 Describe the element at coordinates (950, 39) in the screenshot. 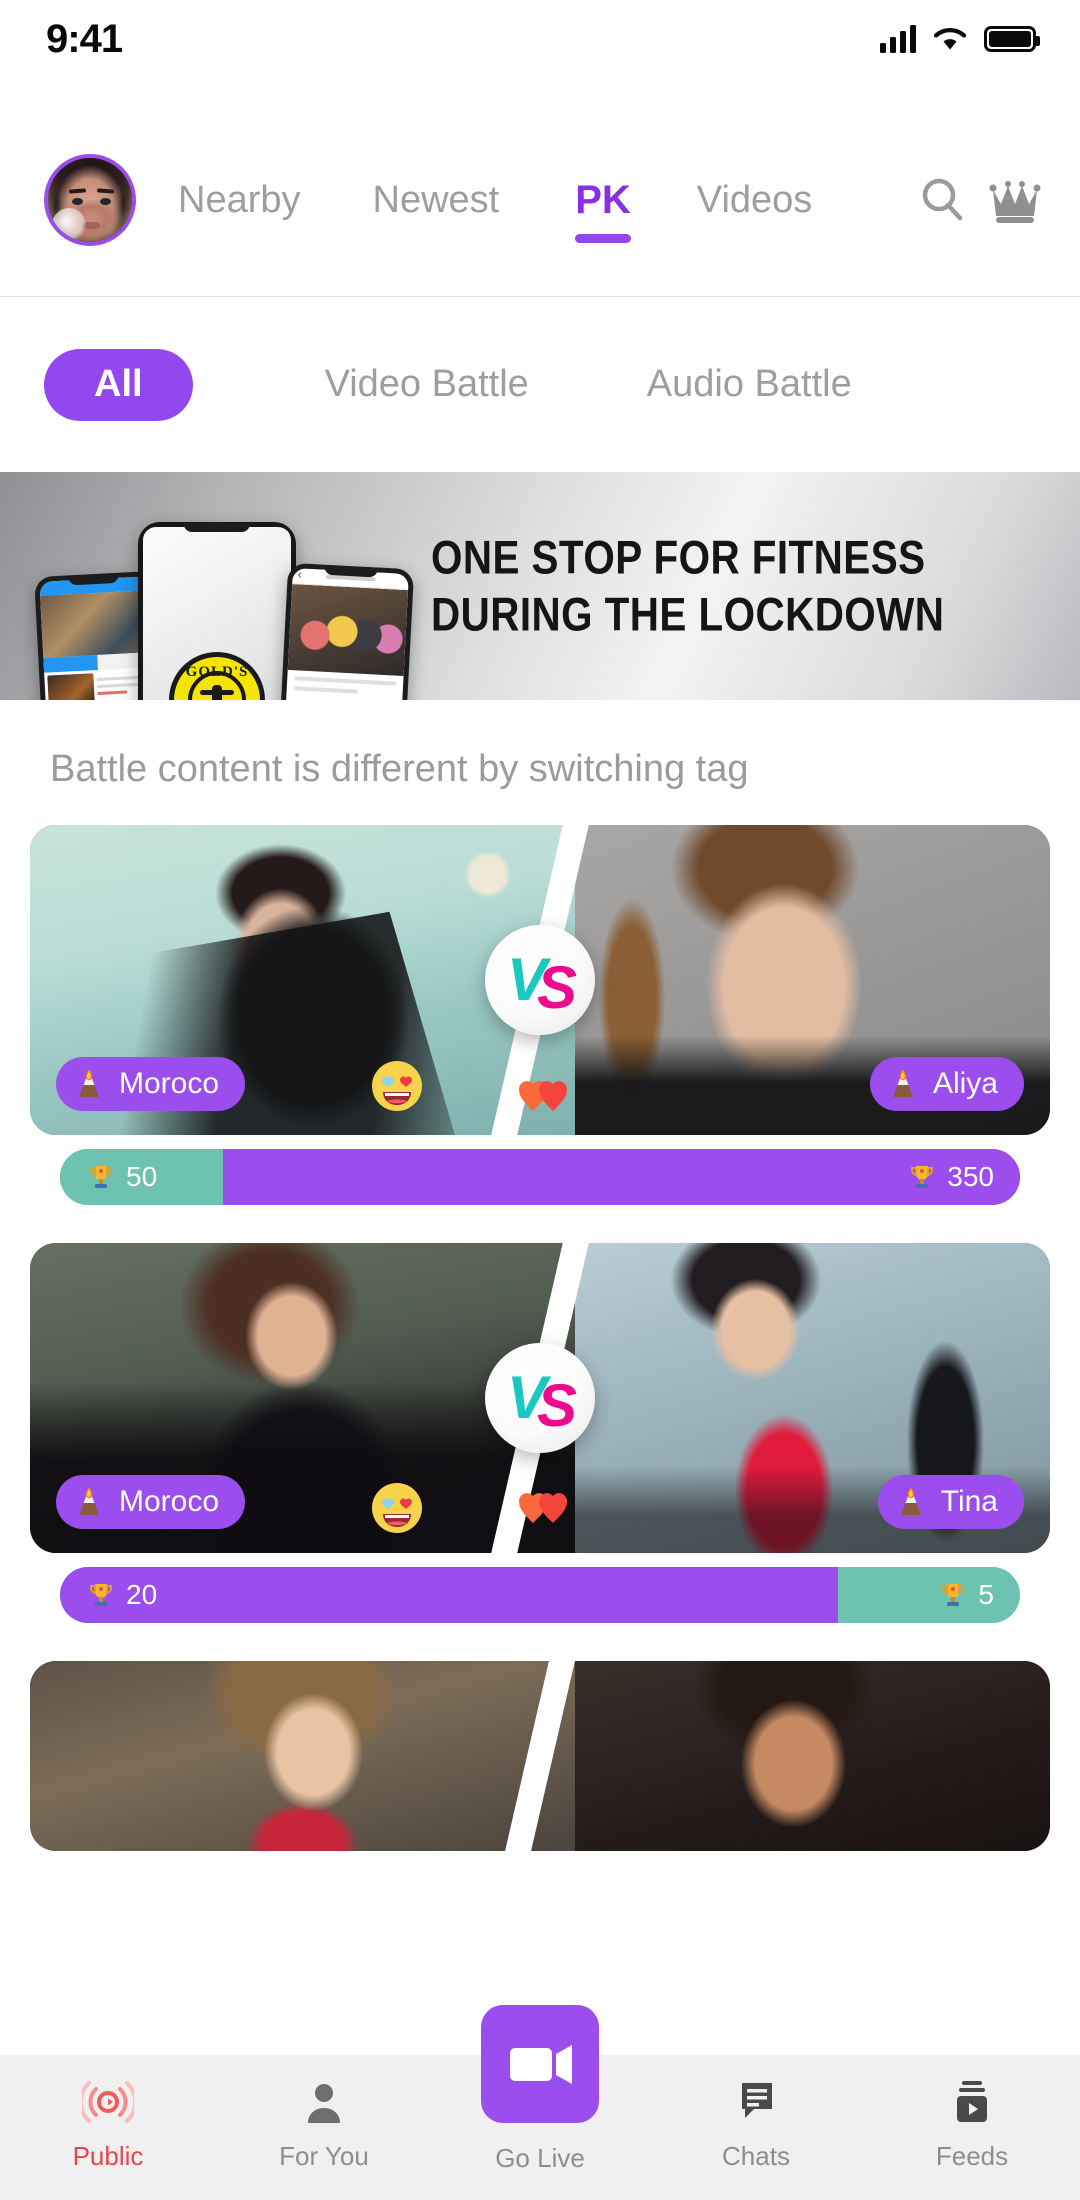

I see `wifi-icon` at that location.